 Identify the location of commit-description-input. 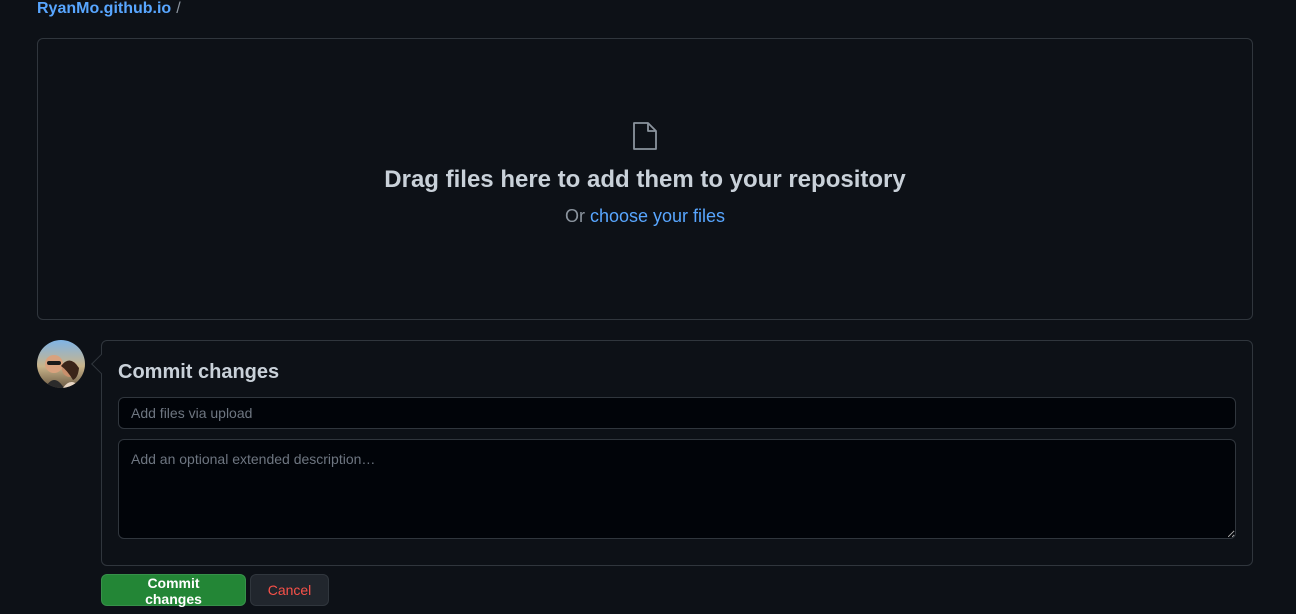
(677, 489).